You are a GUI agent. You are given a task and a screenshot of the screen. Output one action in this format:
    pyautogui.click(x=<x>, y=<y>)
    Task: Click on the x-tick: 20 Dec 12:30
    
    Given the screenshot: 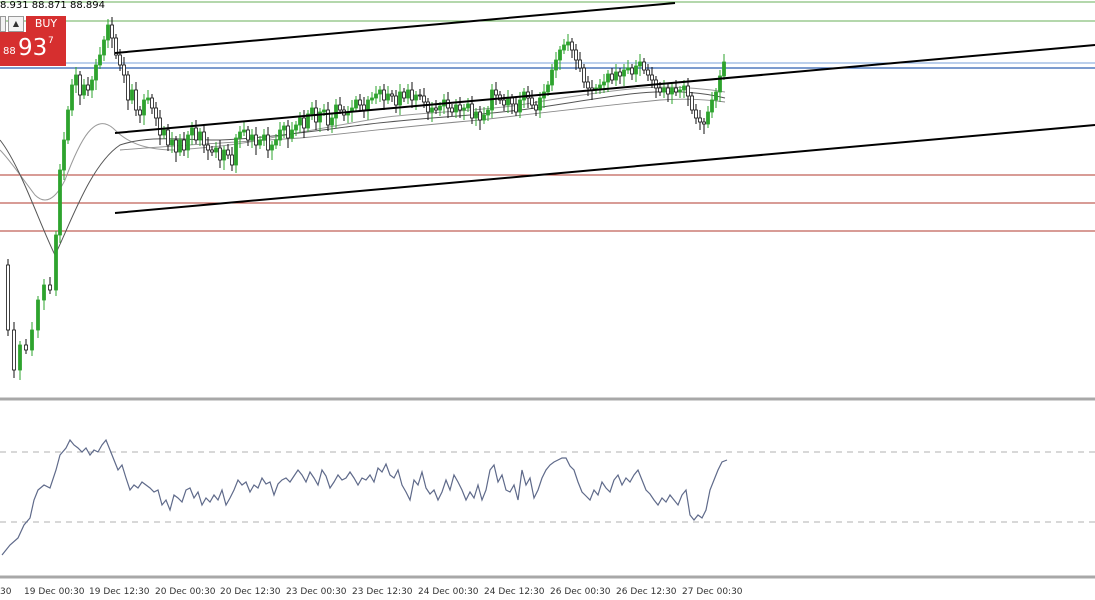 What is the action you would take?
    pyautogui.click(x=250, y=592)
    